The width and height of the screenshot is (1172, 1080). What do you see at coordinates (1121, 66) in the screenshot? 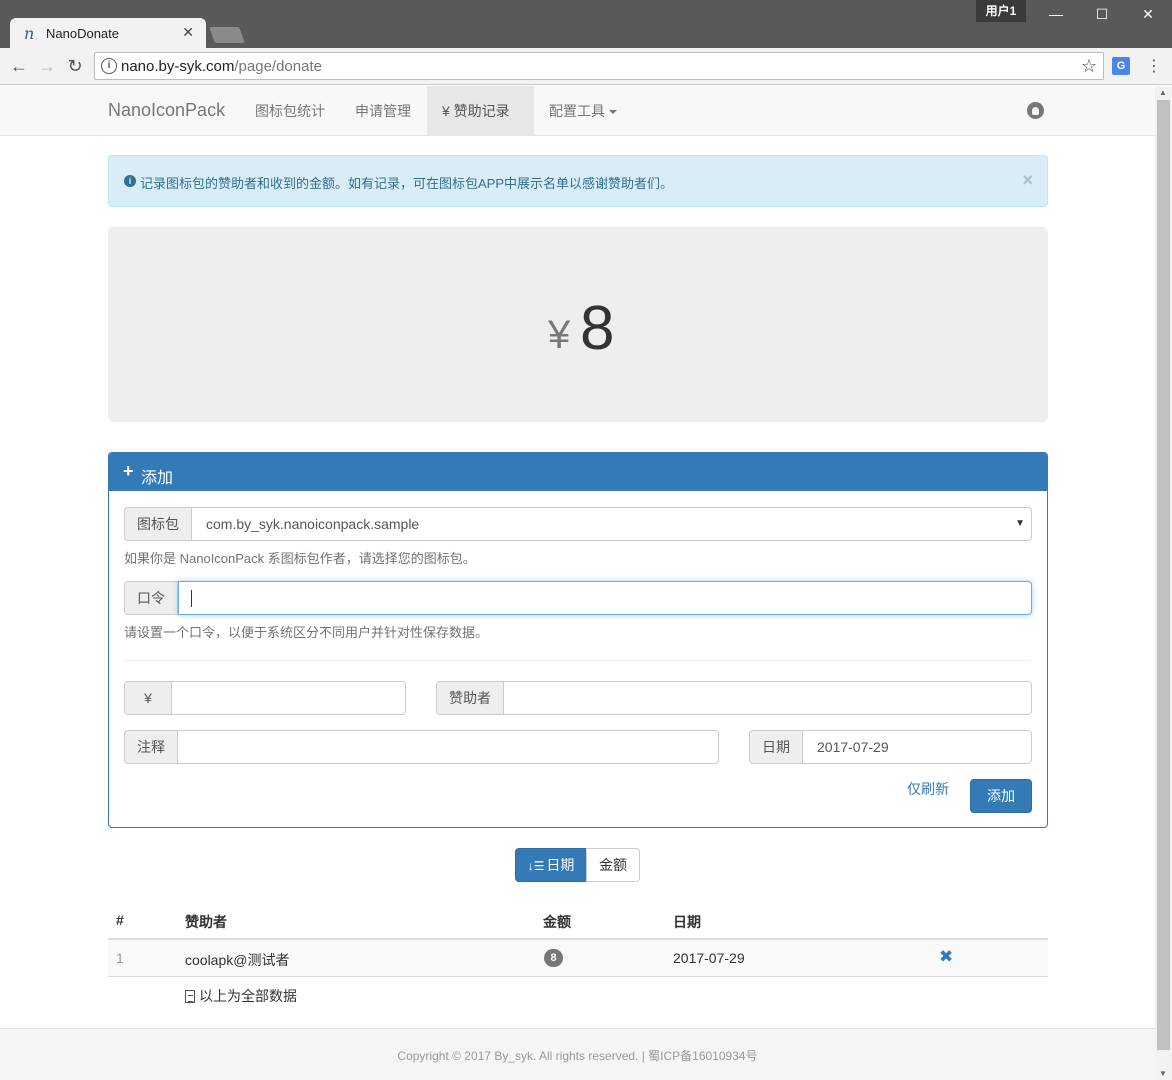
I see `translate-extension-icon: G` at bounding box center [1121, 66].